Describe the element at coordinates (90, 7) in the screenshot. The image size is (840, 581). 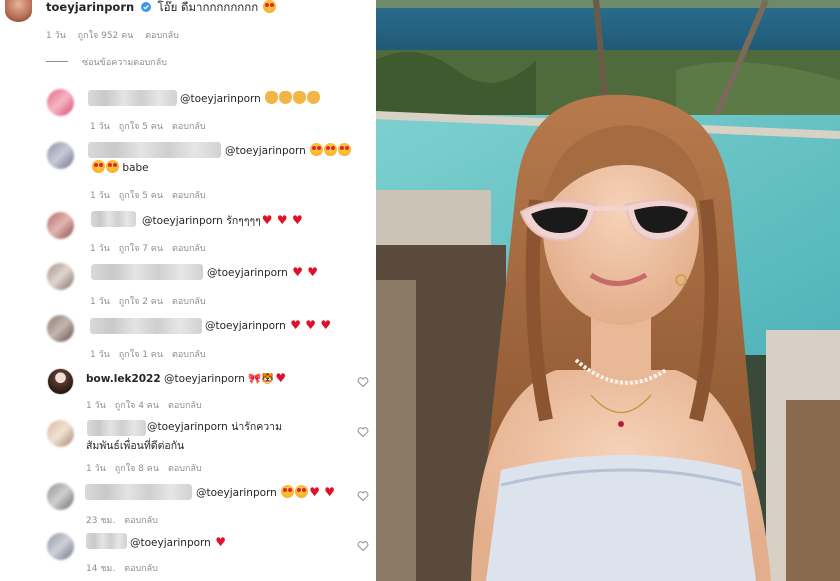
I see `post-author-username: toeyjarinporn` at that location.